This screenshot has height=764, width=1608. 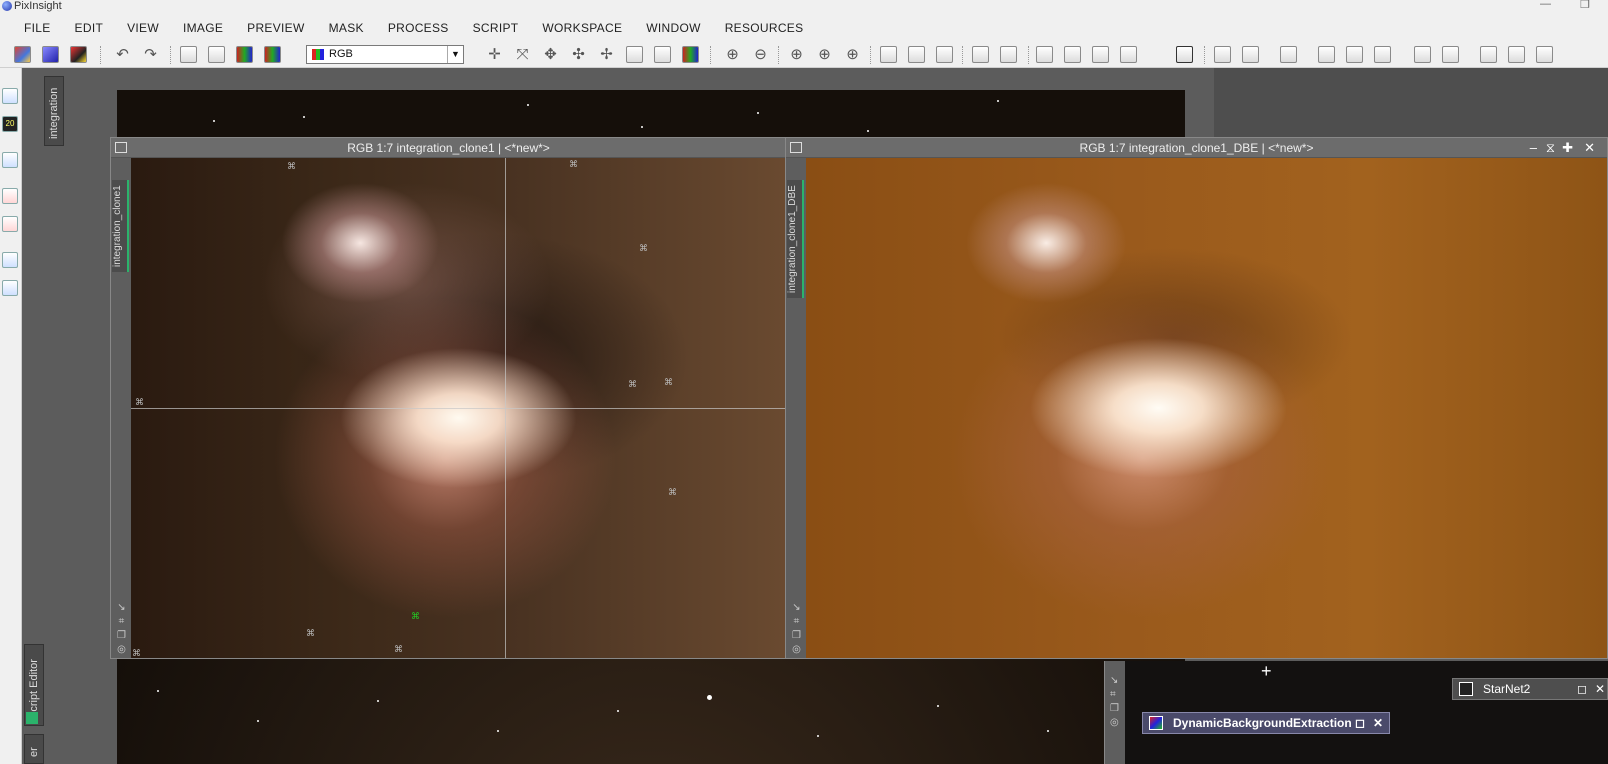 I want to click on tool-e-icon, so click(x=1354, y=54).